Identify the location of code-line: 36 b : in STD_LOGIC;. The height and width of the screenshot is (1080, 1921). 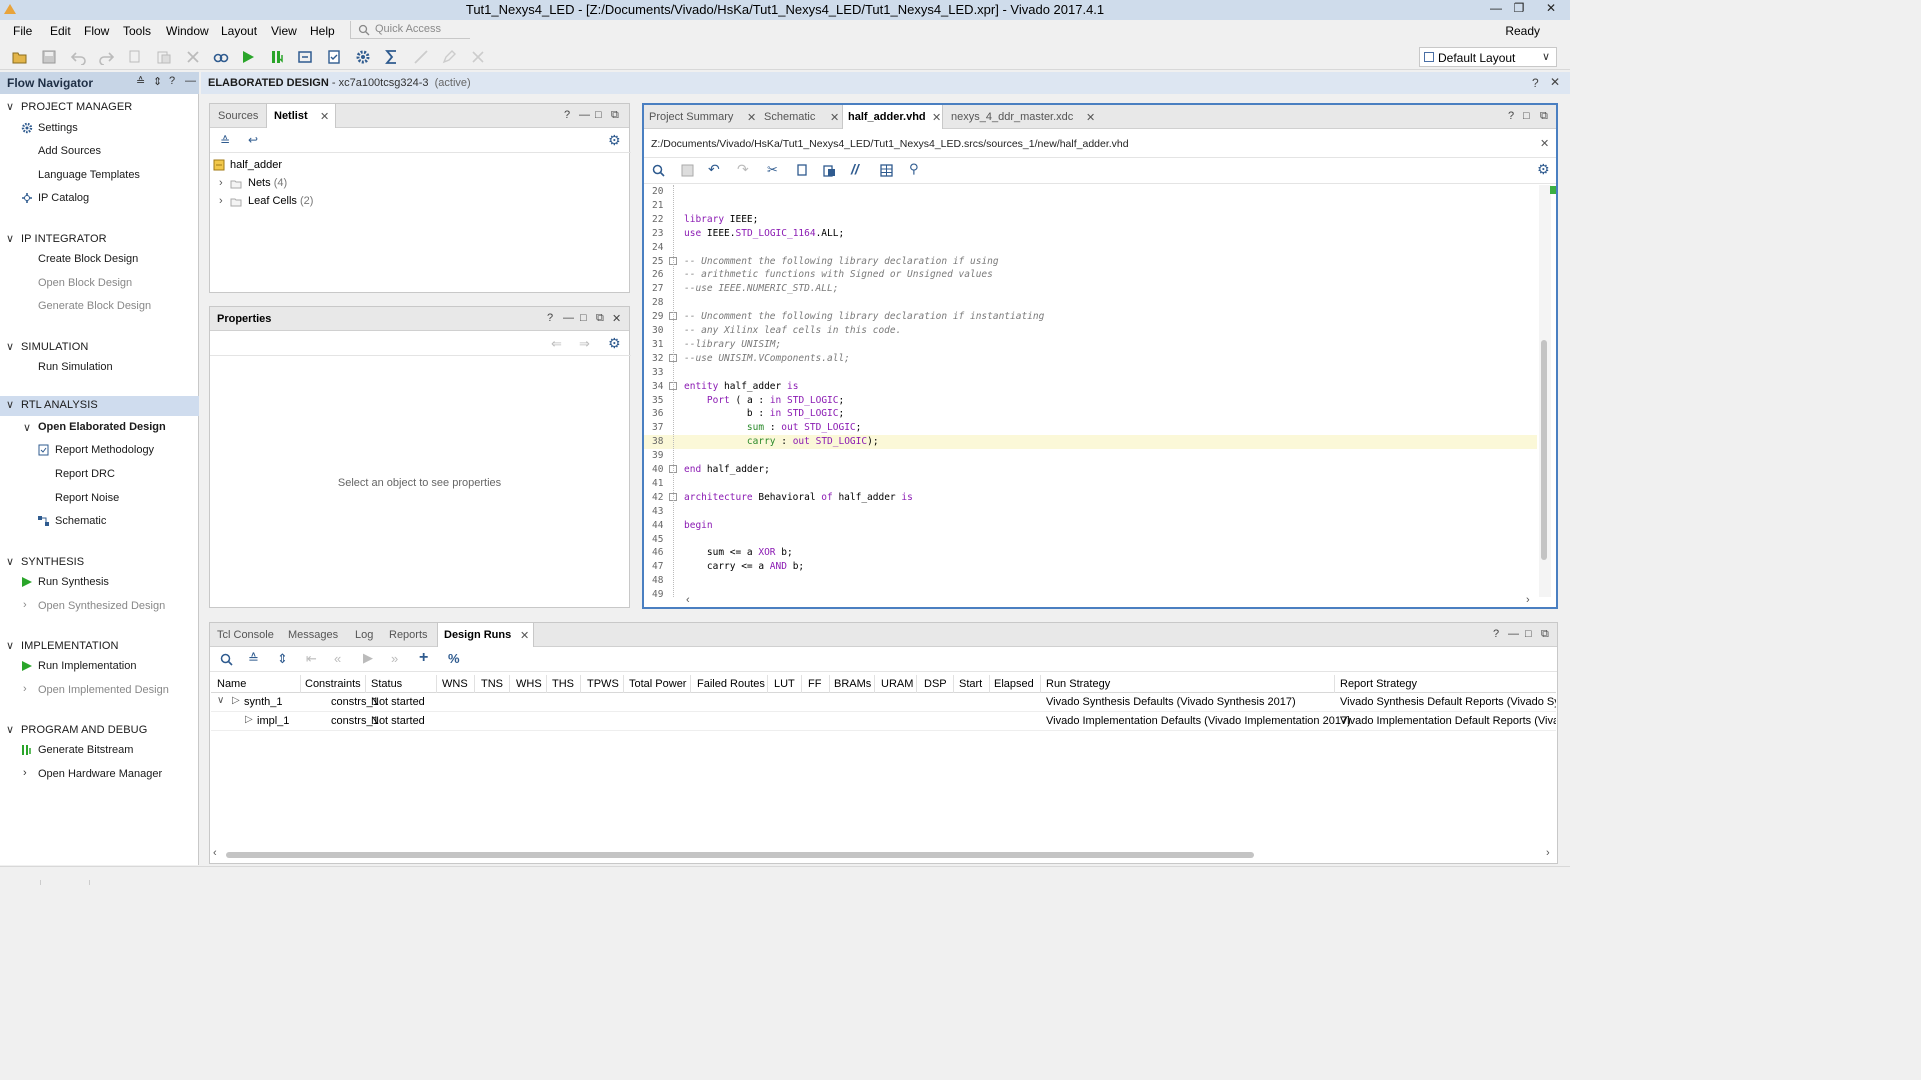
(1090, 414).